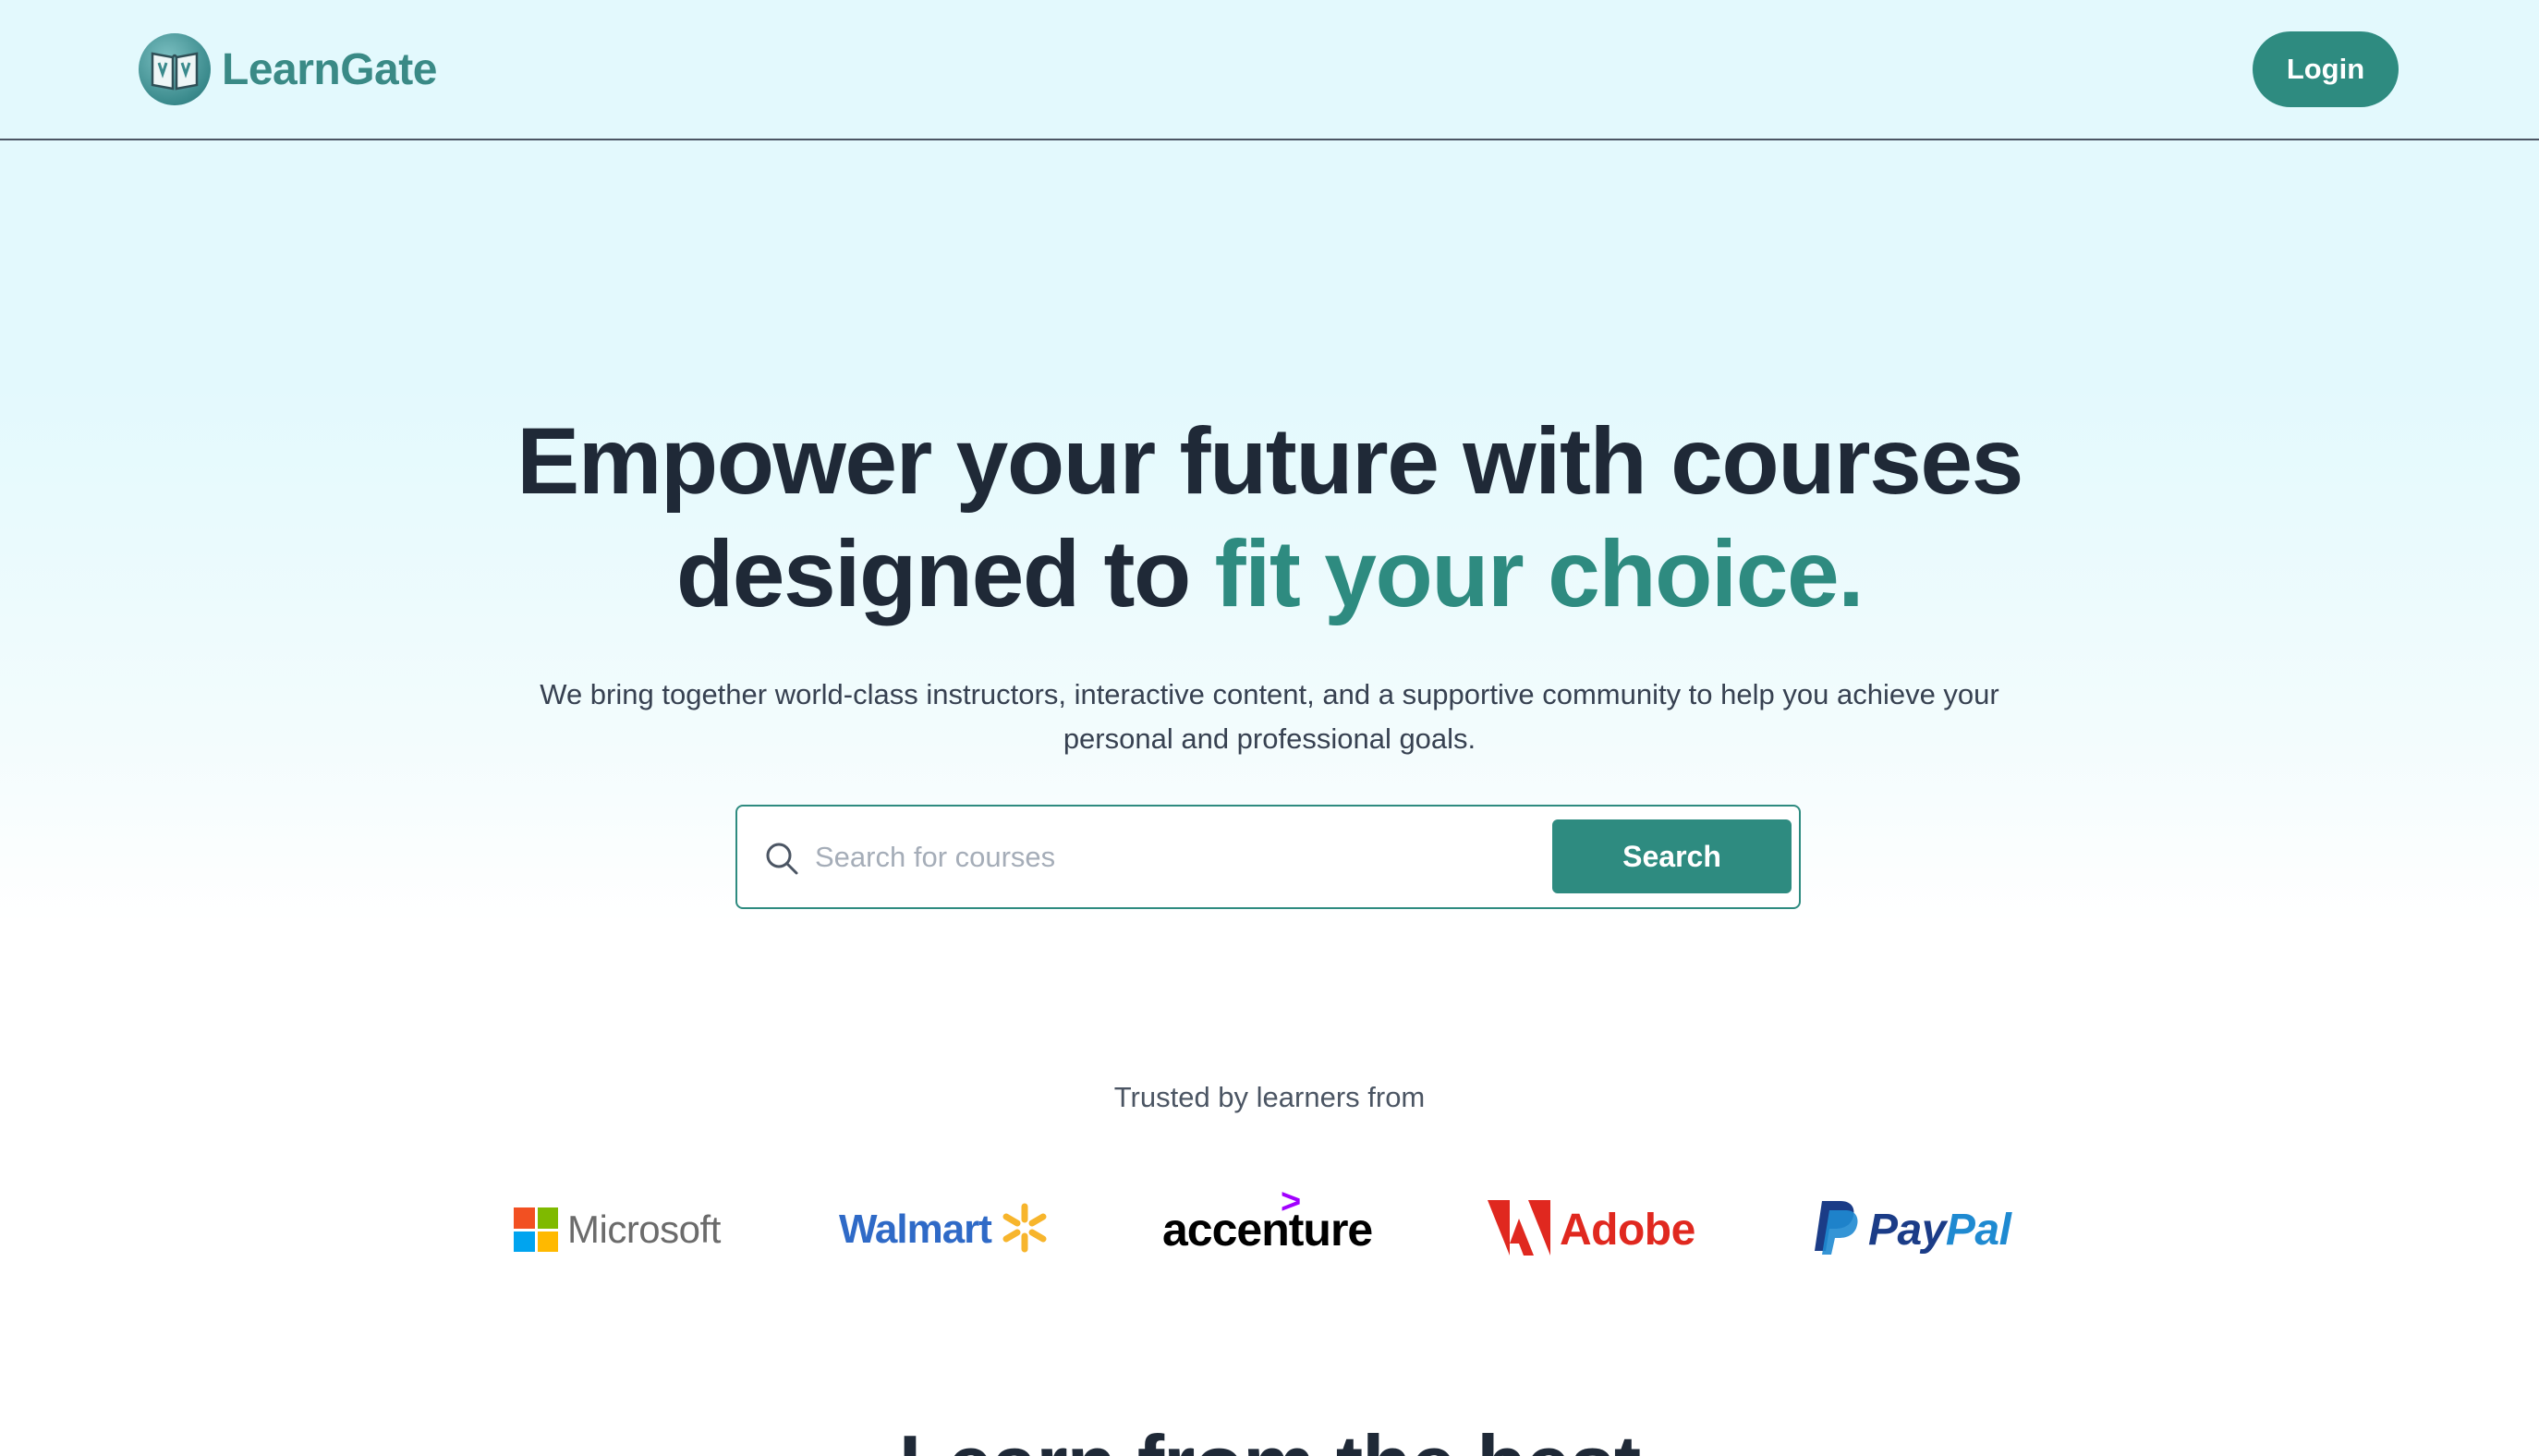 This screenshot has width=2539, height=1456. Describe the element at coordinates (1978, 1230) in the screenshot. I see `paypal-wordmark-pal: Pal` at that location.